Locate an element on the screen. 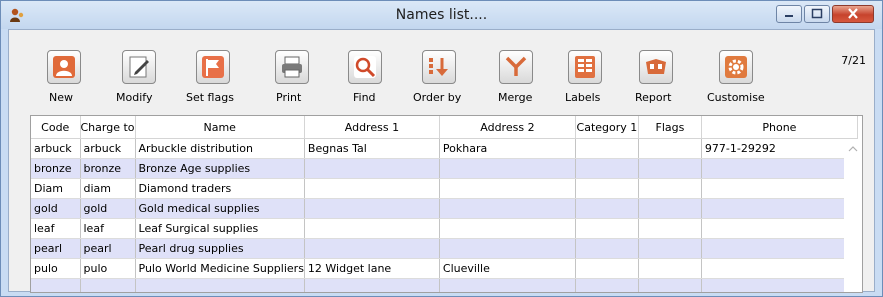 This screenshot has width=883, height=297. customise-button: Customise is located at coordinates (736, 80).